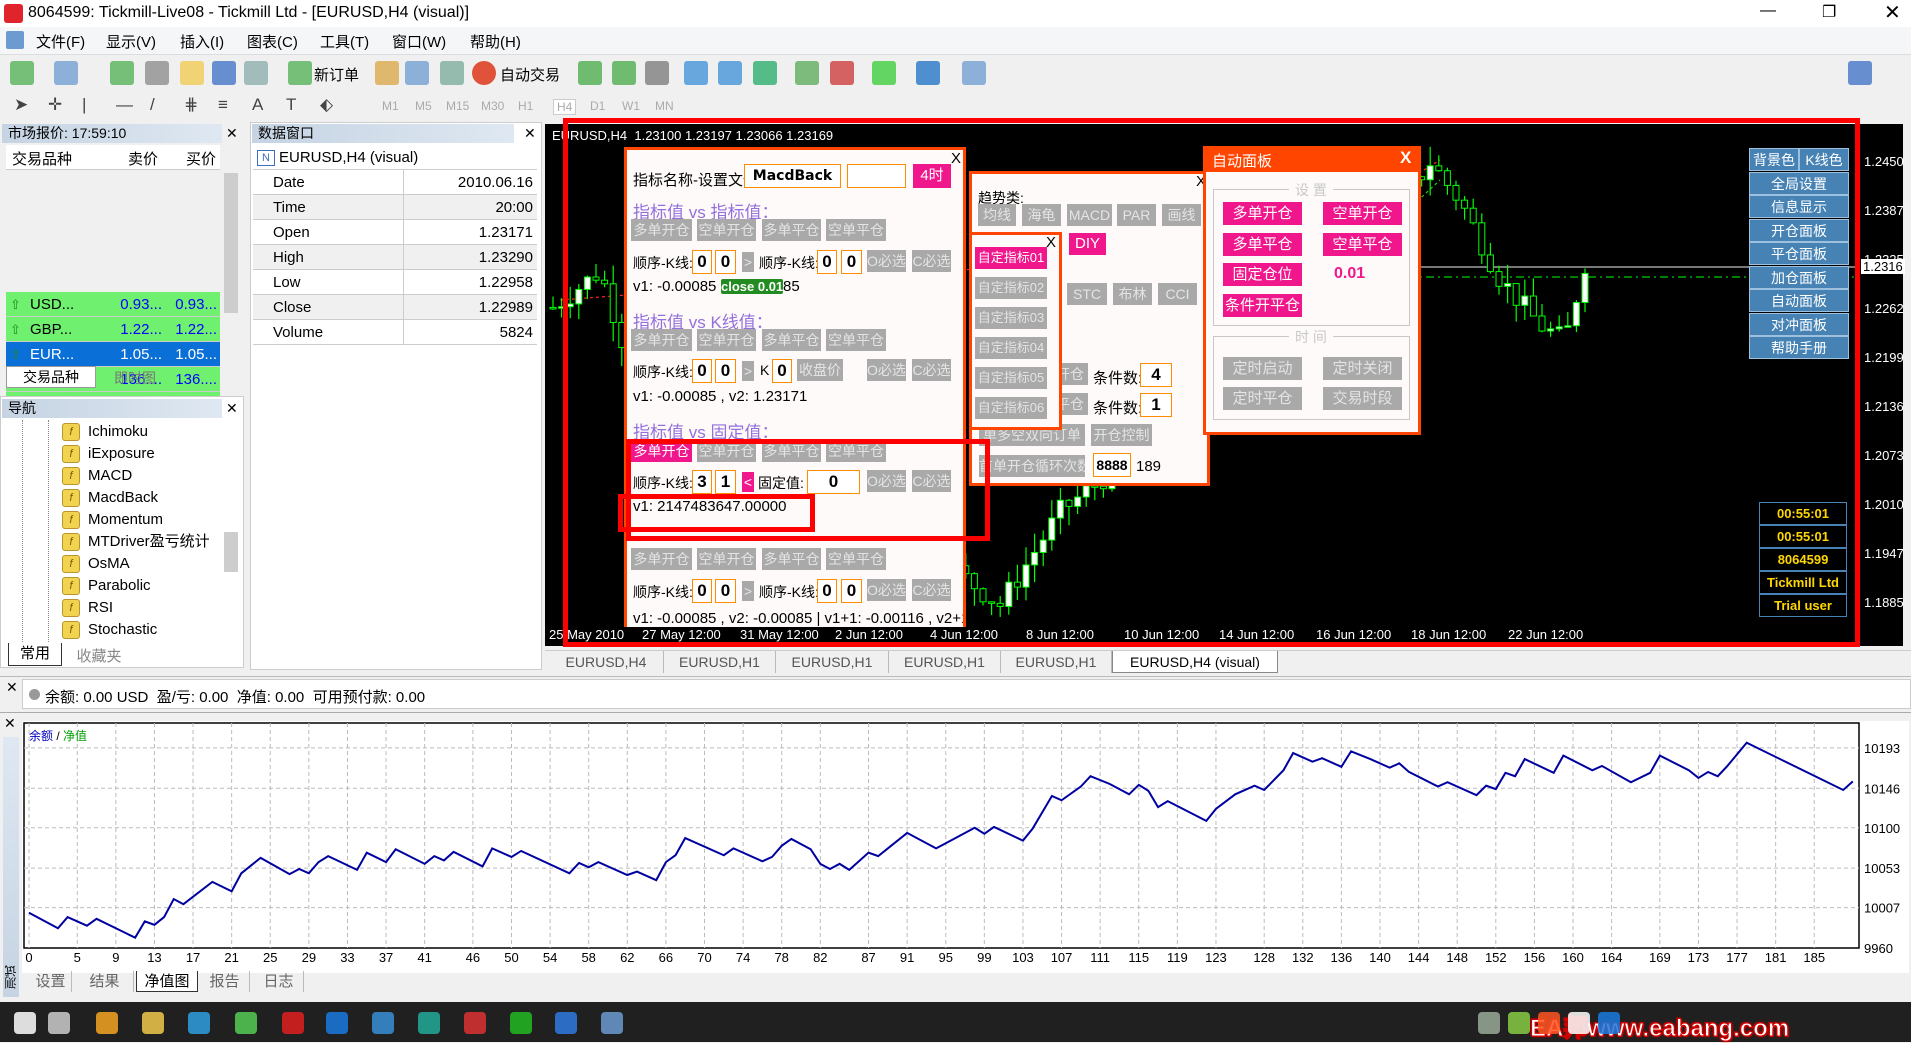 This screenshot has height=1043, width=1911. What do you see at coordinates (631, 106) in the screenshot?
I see `timeframe-w1: W1` at bounding box center [631, 106].